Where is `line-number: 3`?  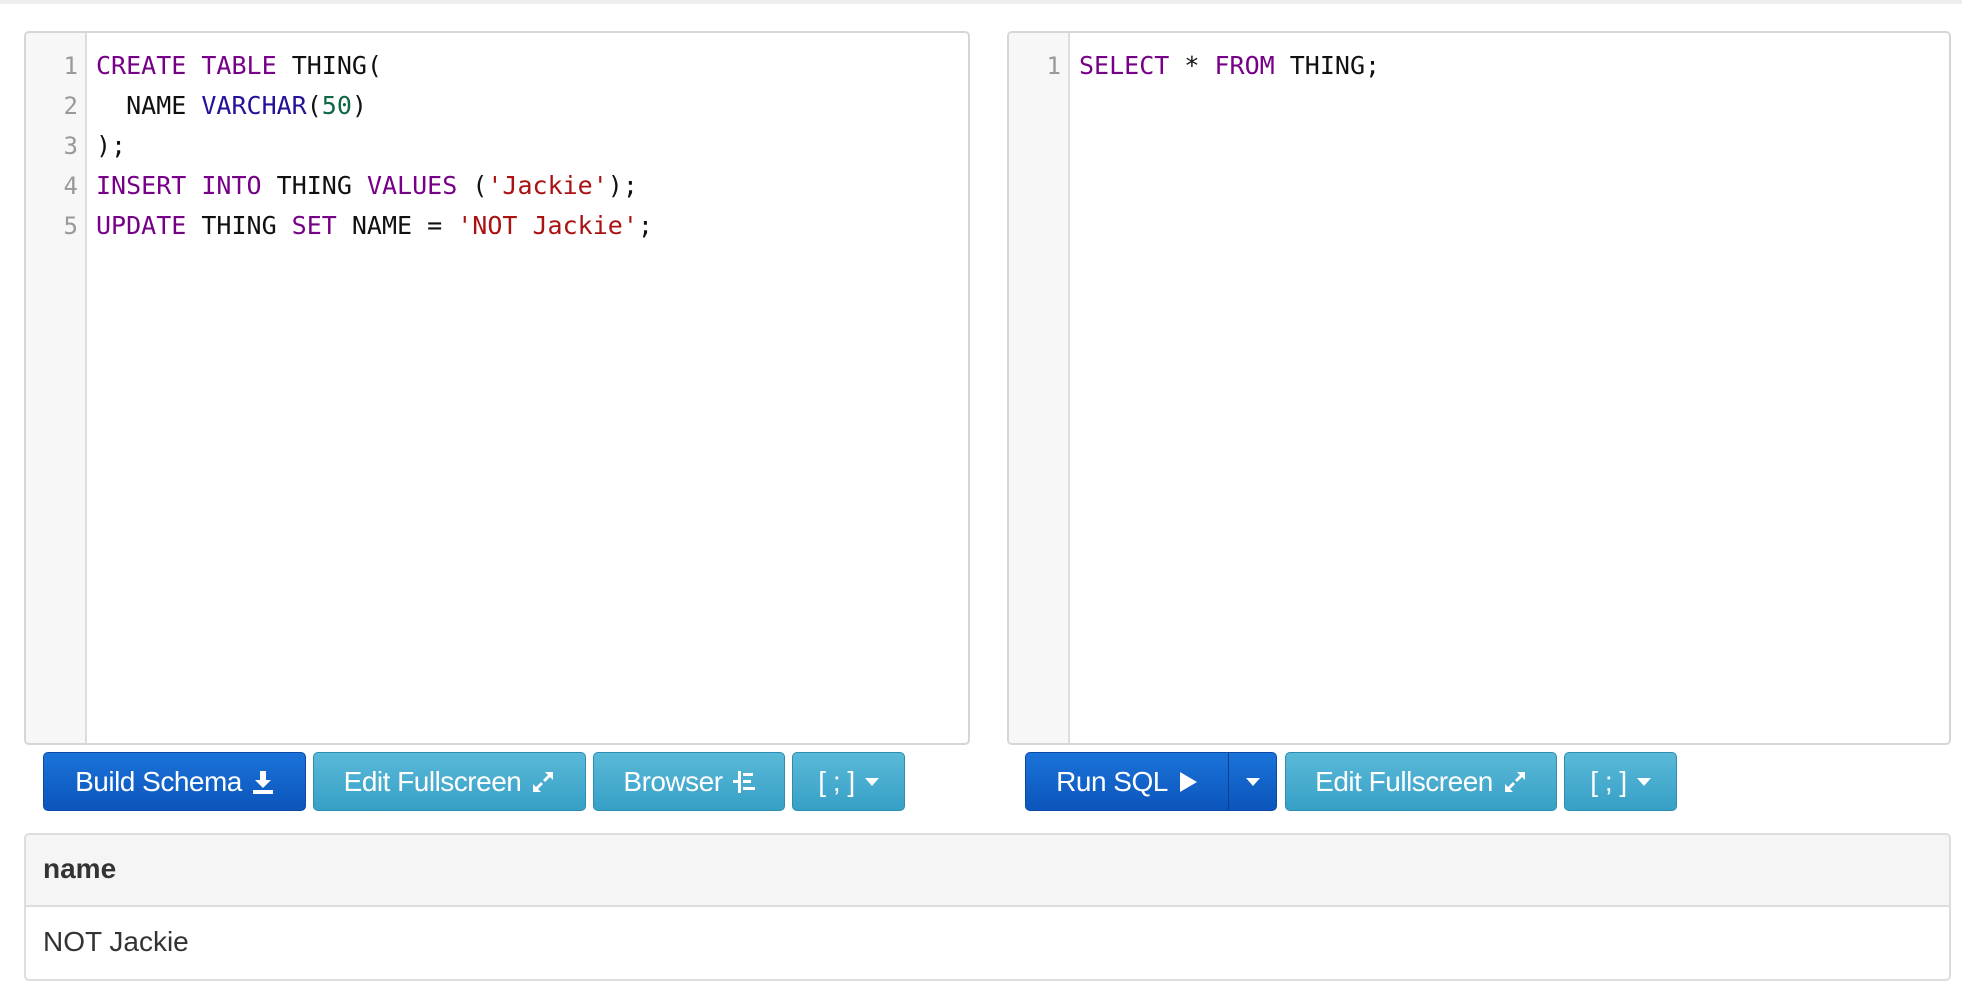 line-number: 3 is located at coordinates (70, 146).